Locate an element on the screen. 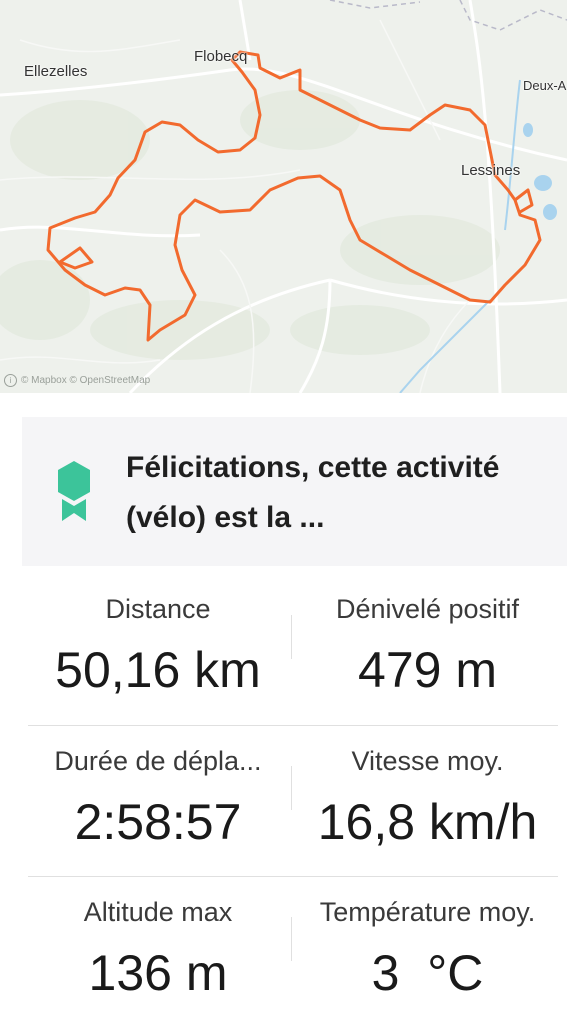 This screenshot has height=1025, width=567. stat-label: Dénivelé positif is located at coordinates (427, 609).